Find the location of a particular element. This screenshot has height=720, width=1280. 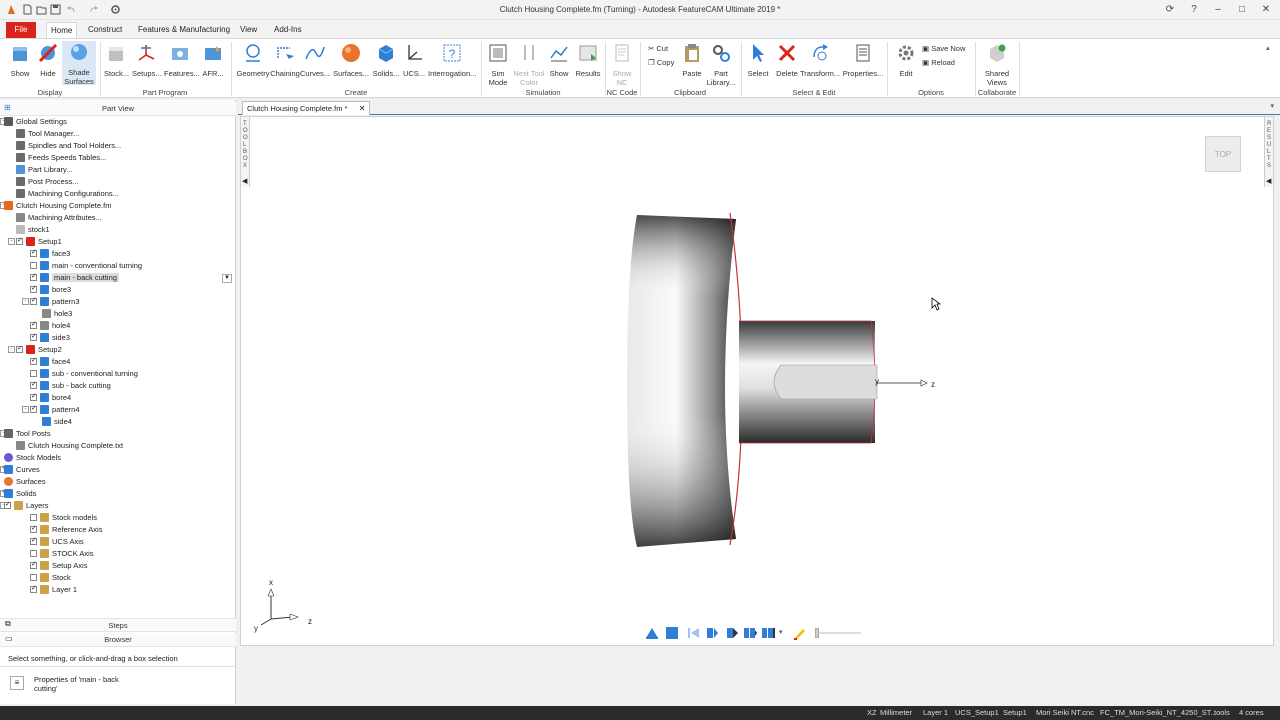

tree-item: Clutch Housing Complete.fm is located at coordinates (57, 206).